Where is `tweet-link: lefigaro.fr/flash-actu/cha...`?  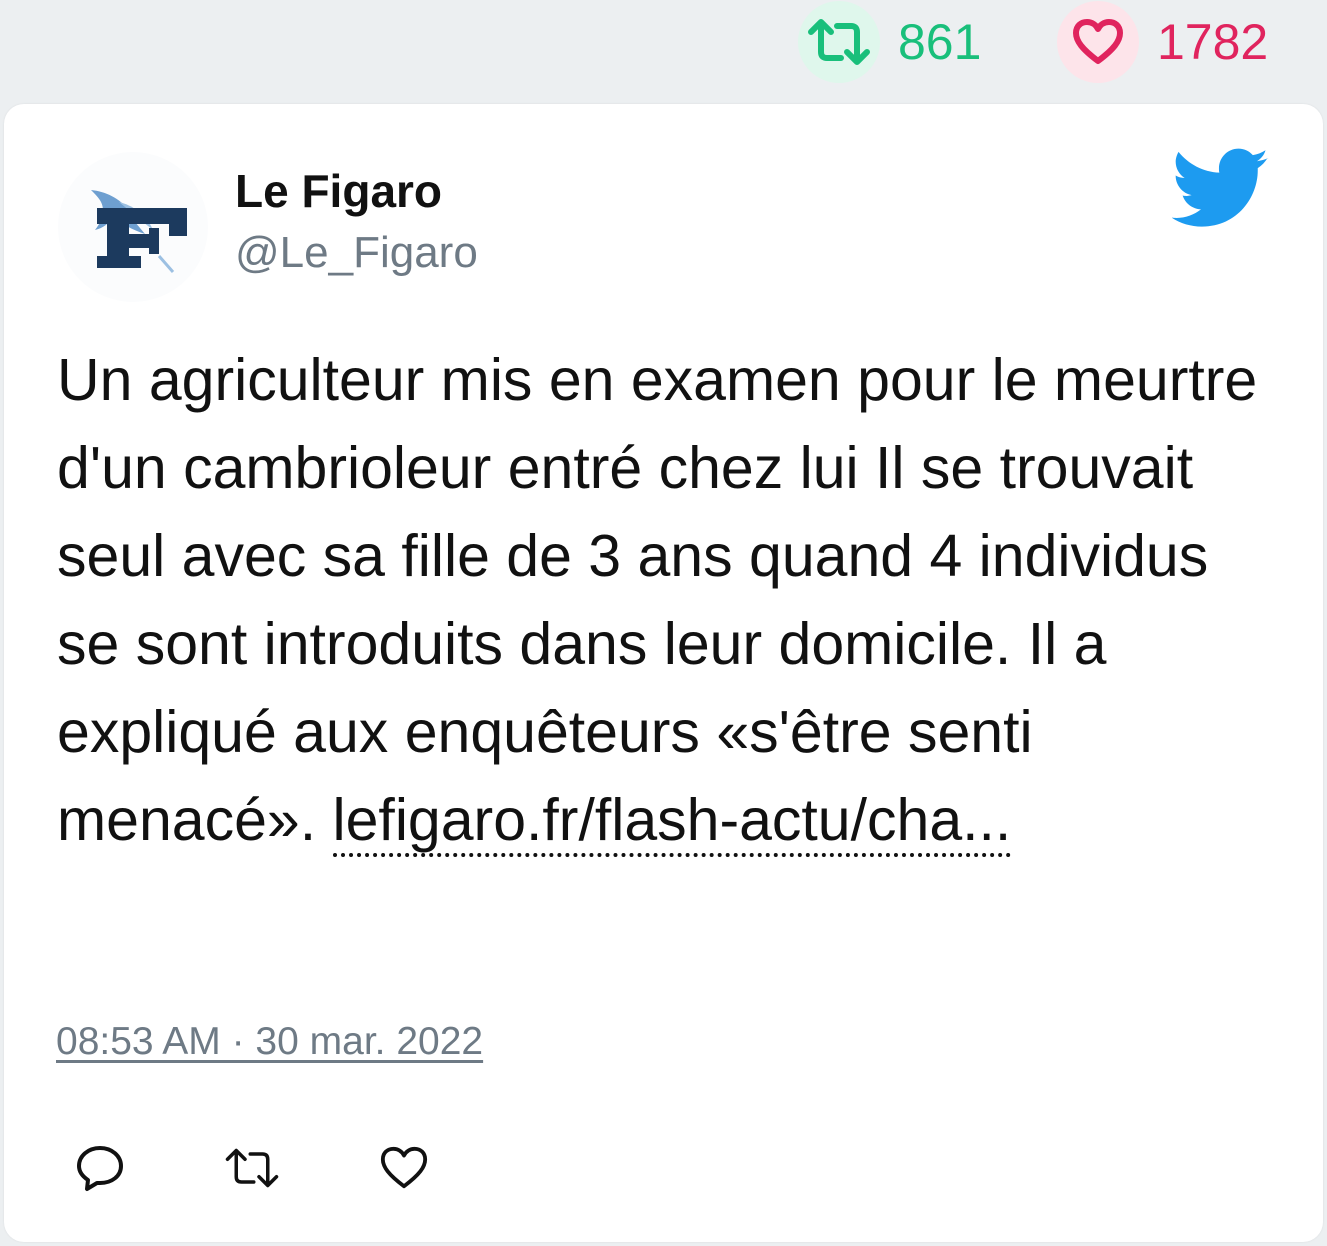 tweet-link: lefigaro.fr/flash-actu/cha... is located at coordinates (672, 822).